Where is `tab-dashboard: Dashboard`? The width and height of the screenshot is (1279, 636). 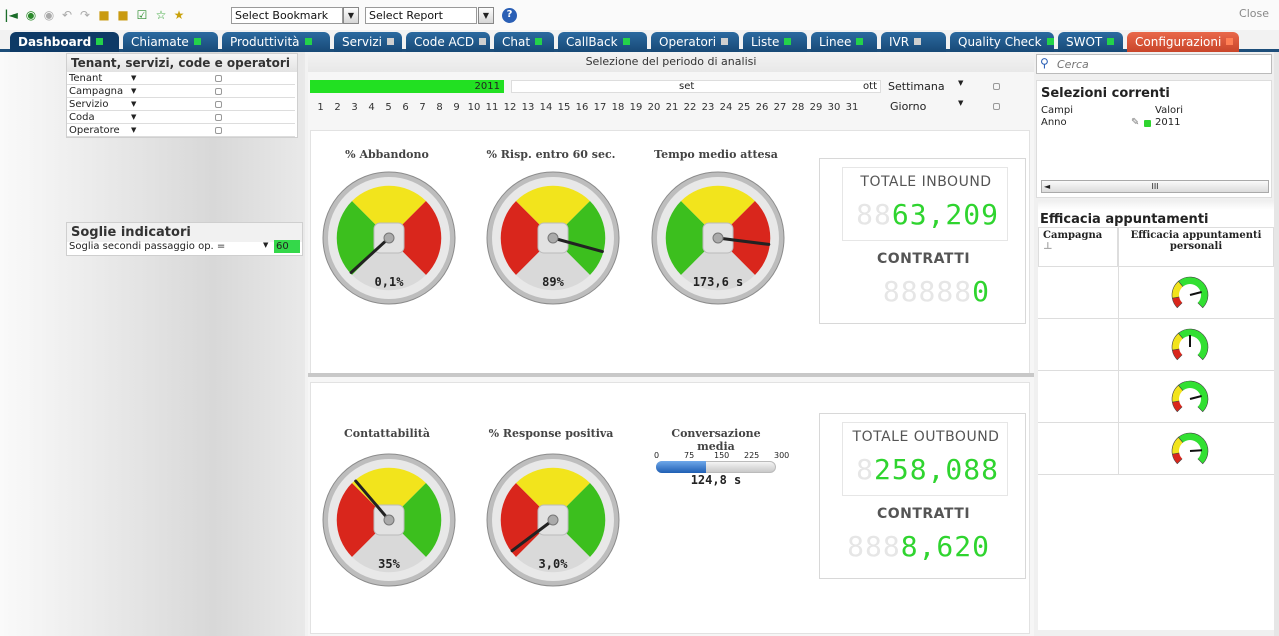
tab-dashboard: Dashboard is located at coordinates (64, 42).